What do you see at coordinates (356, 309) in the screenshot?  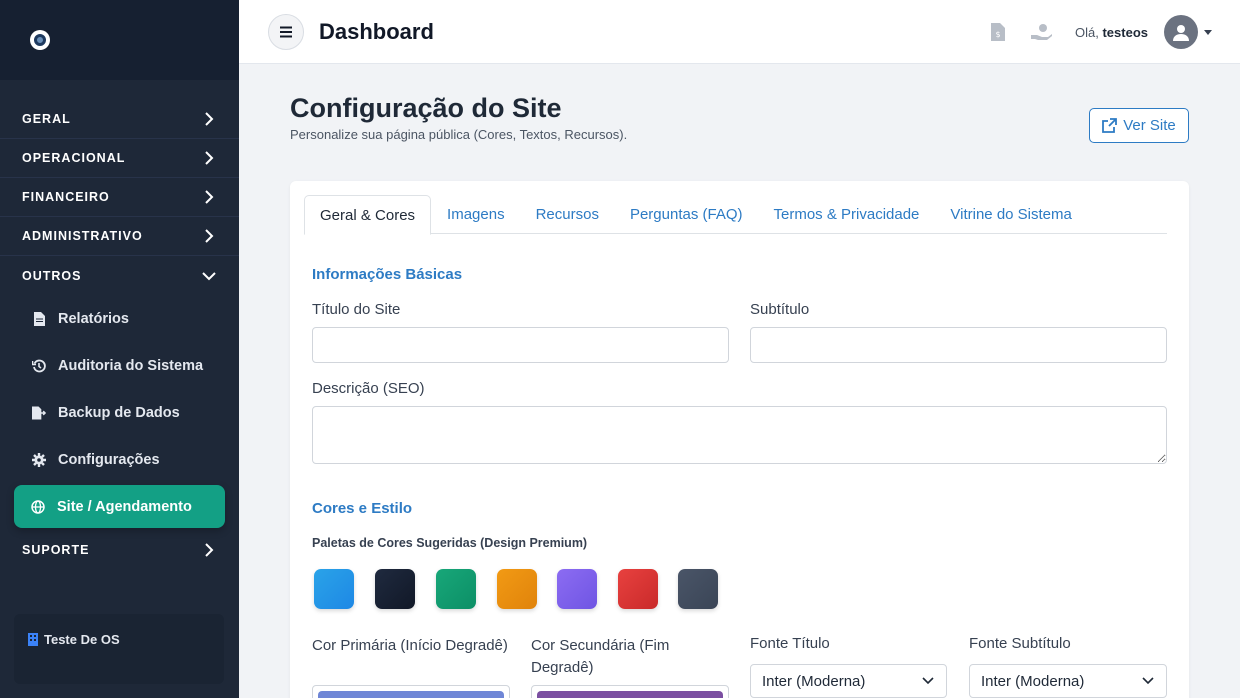 I see `site-title-label: Título do Site` at bounding box center [356, 309].